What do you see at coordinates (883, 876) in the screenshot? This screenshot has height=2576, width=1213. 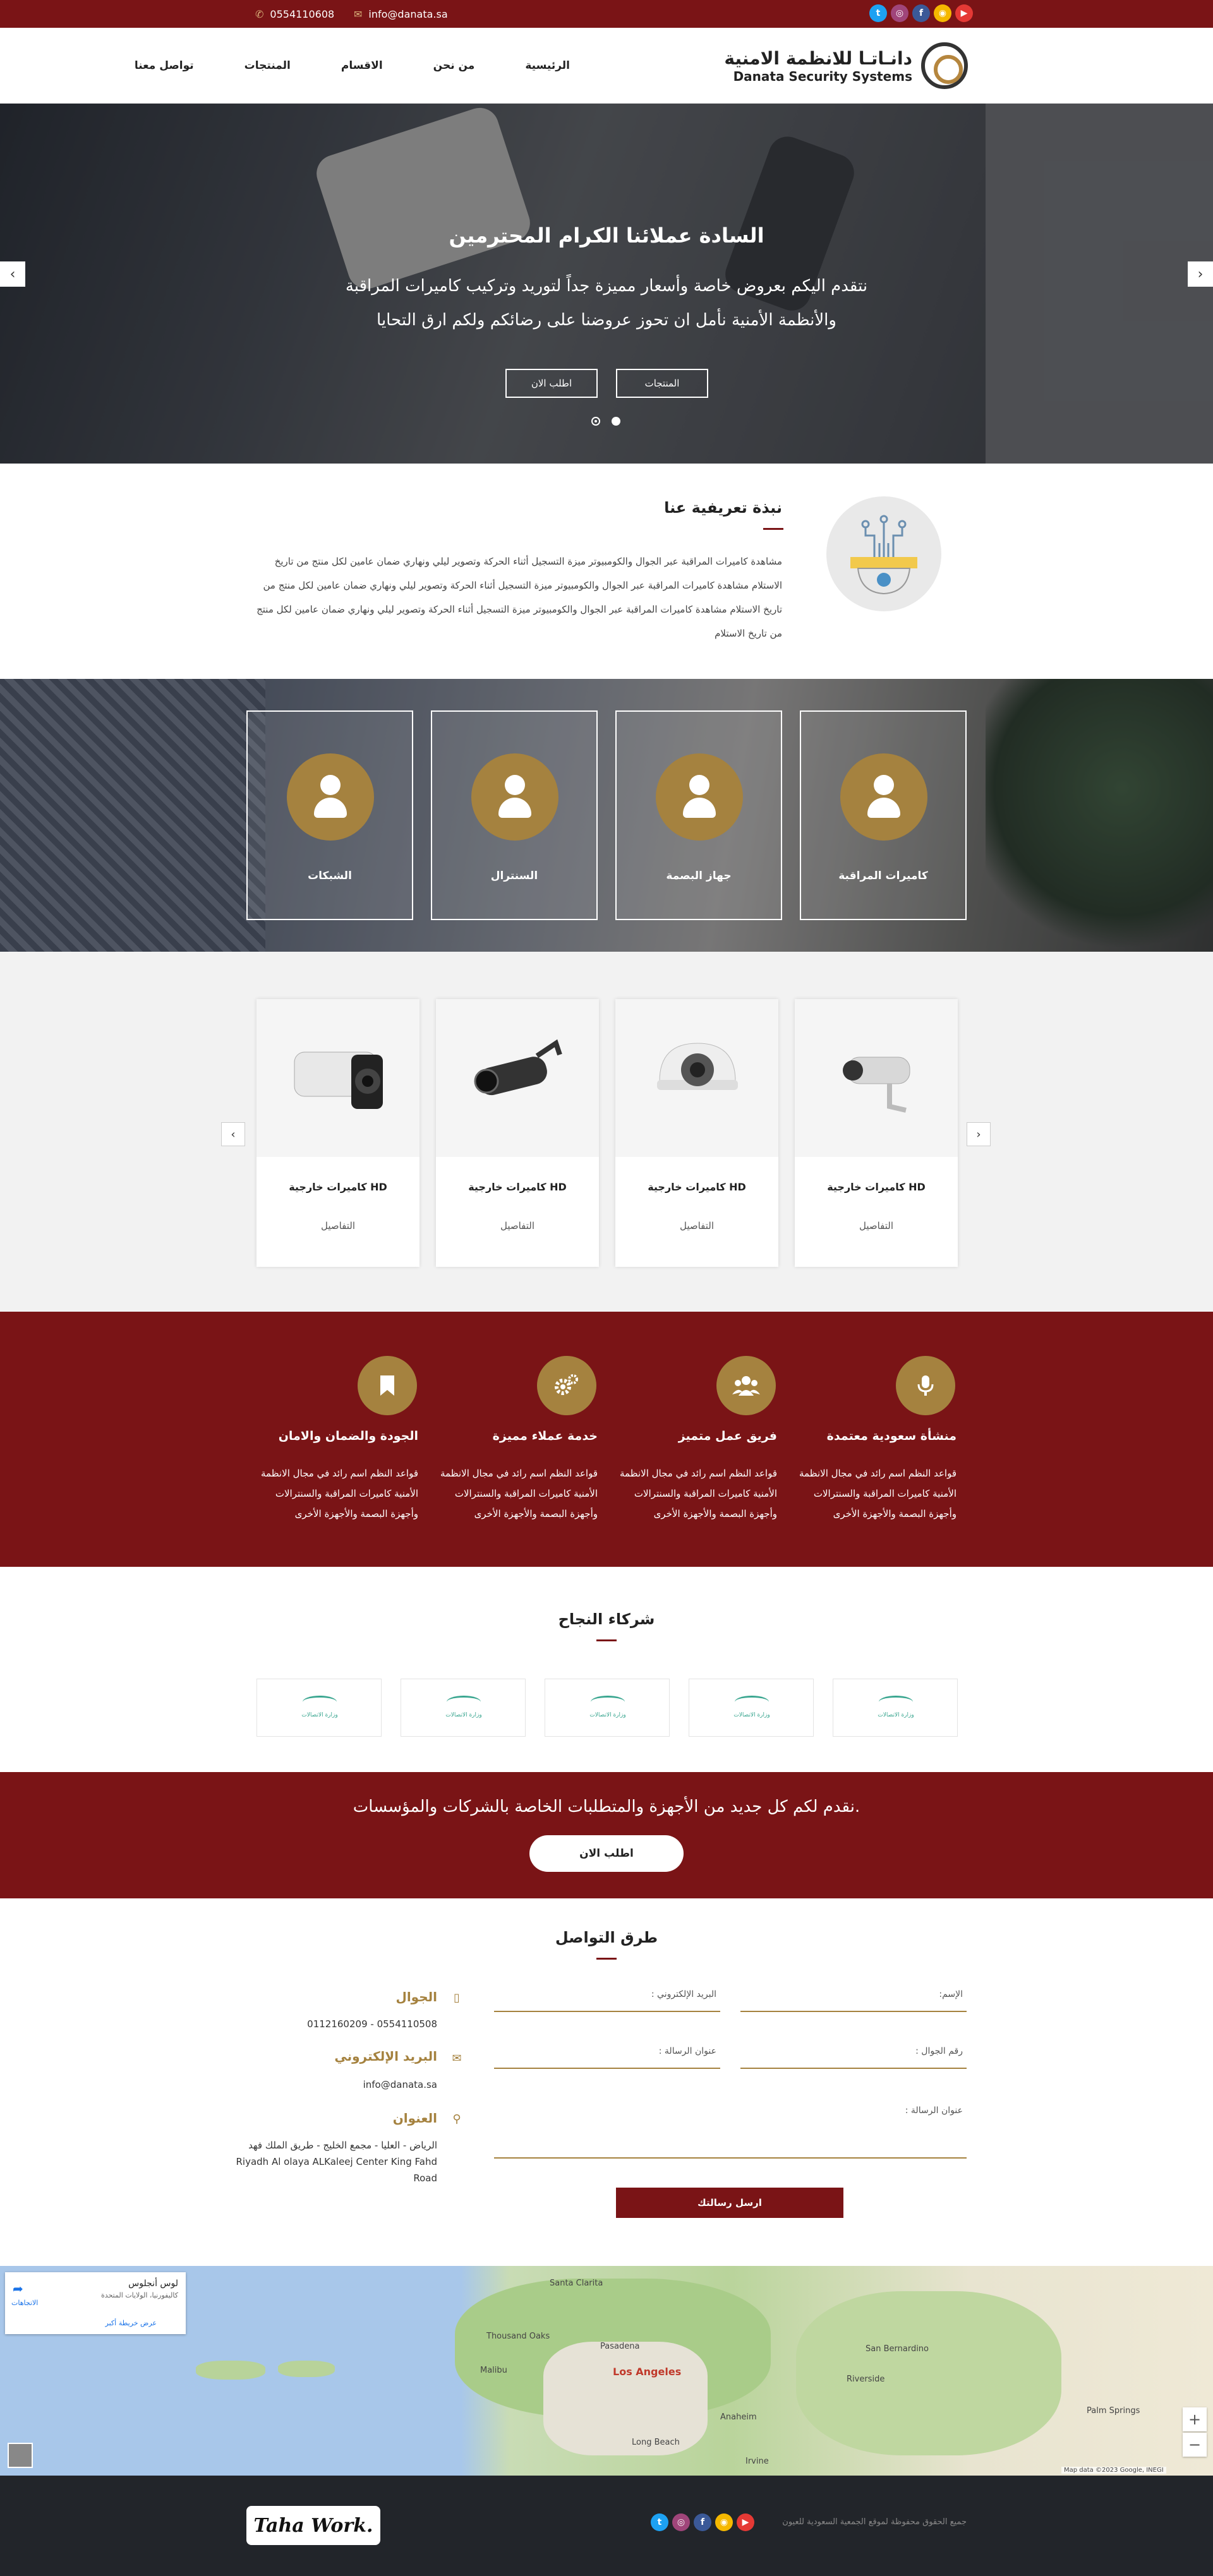 I see `service-label: كاميرات المراقبة` at bounding box center [883, 876].